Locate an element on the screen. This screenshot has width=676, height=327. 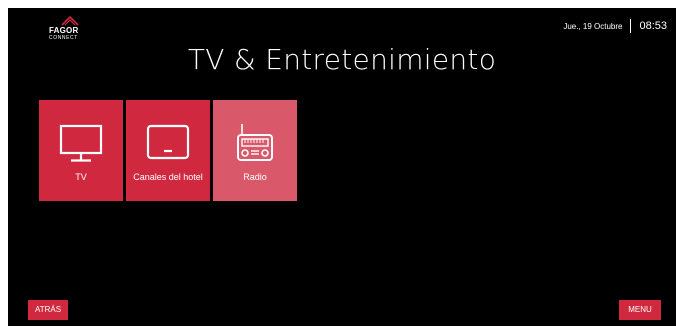
back-button: ATRÁS is located at coordinates (48, 310).